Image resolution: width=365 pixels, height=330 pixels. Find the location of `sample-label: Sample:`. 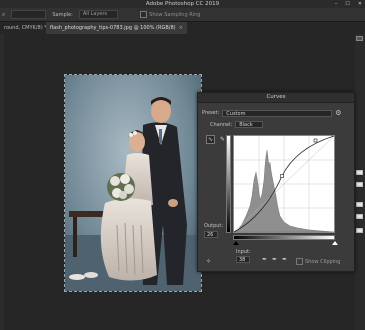

sample-label: Sample: is located at coordinates (62, 14).